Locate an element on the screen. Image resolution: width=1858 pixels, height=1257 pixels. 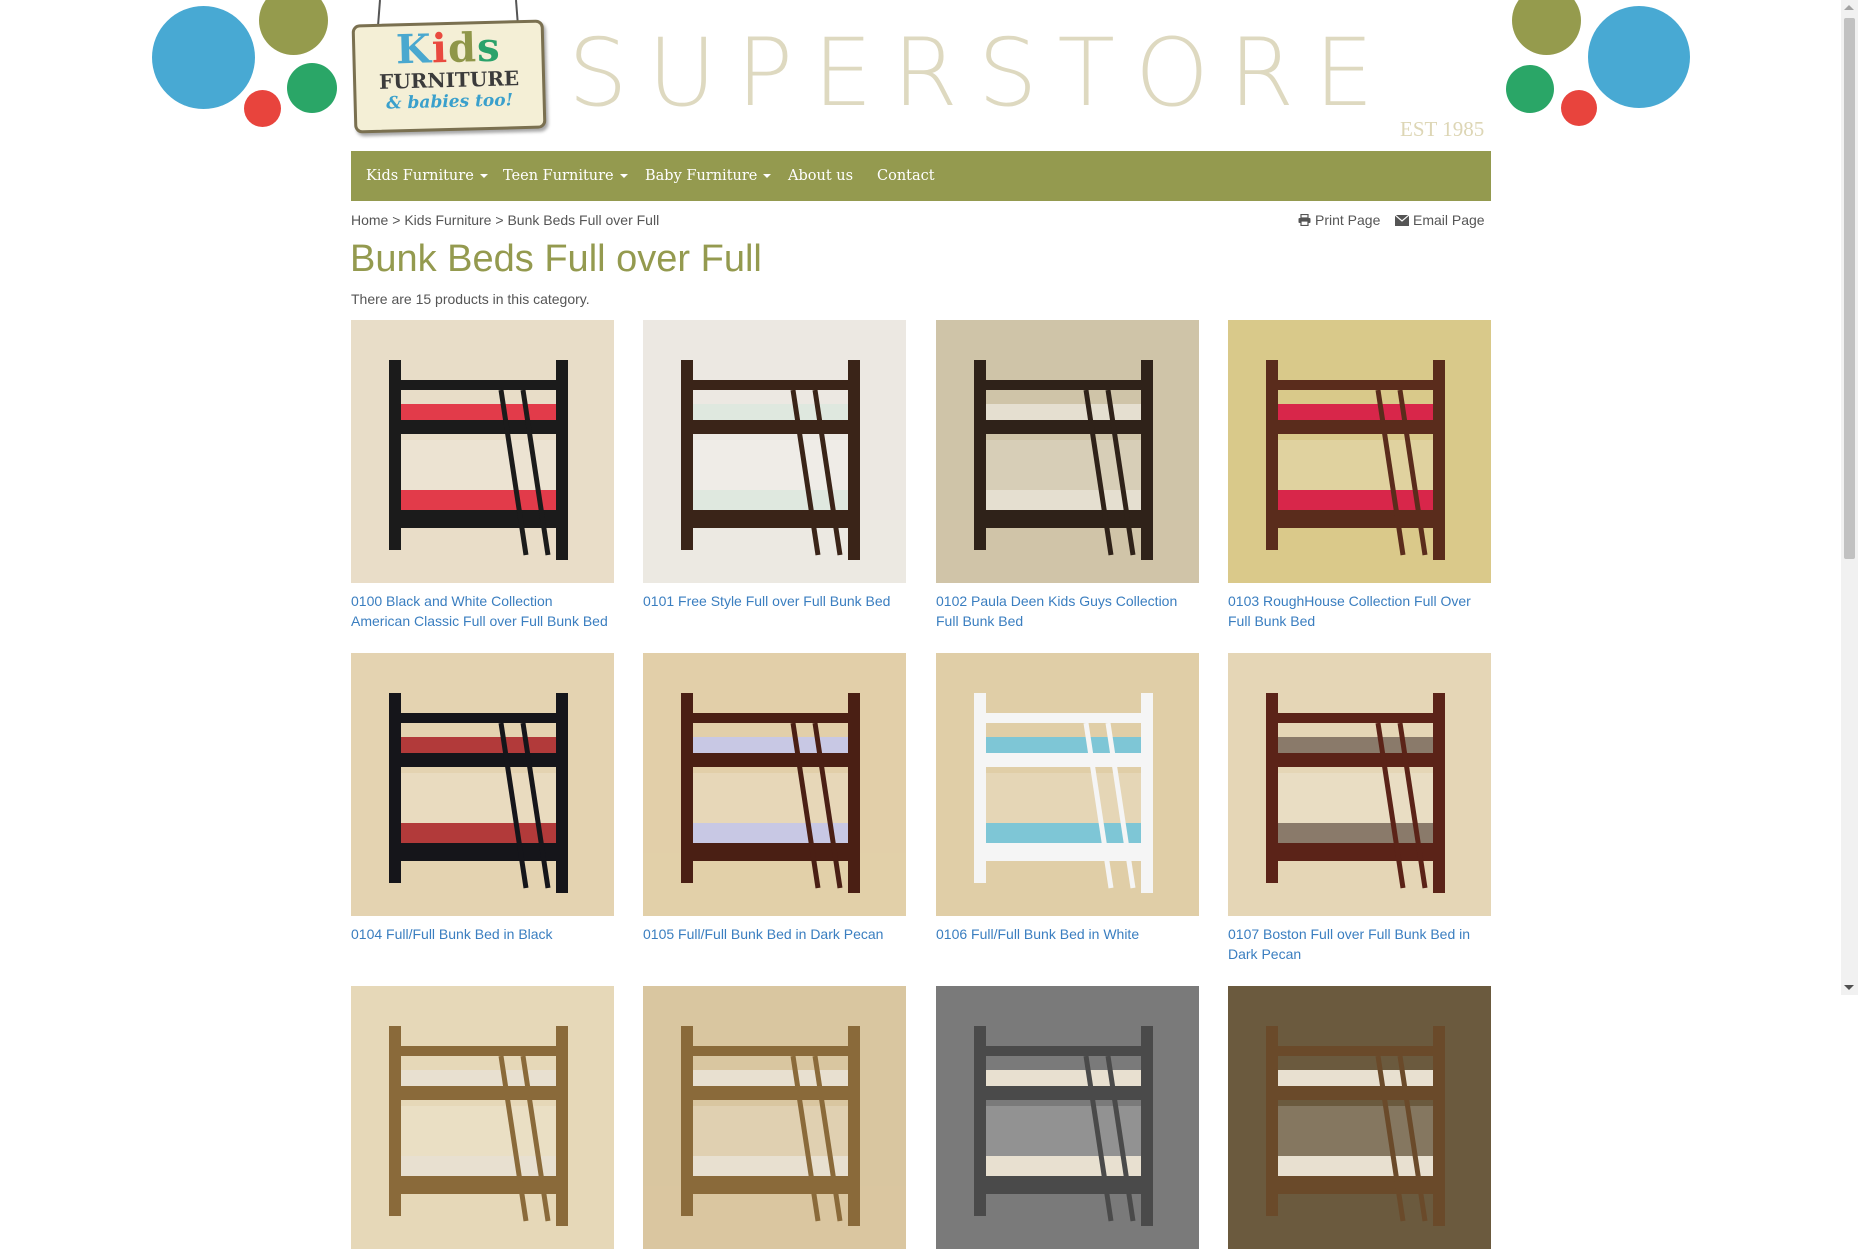
nav-contact: Contact is located at coordinates (906, 176).